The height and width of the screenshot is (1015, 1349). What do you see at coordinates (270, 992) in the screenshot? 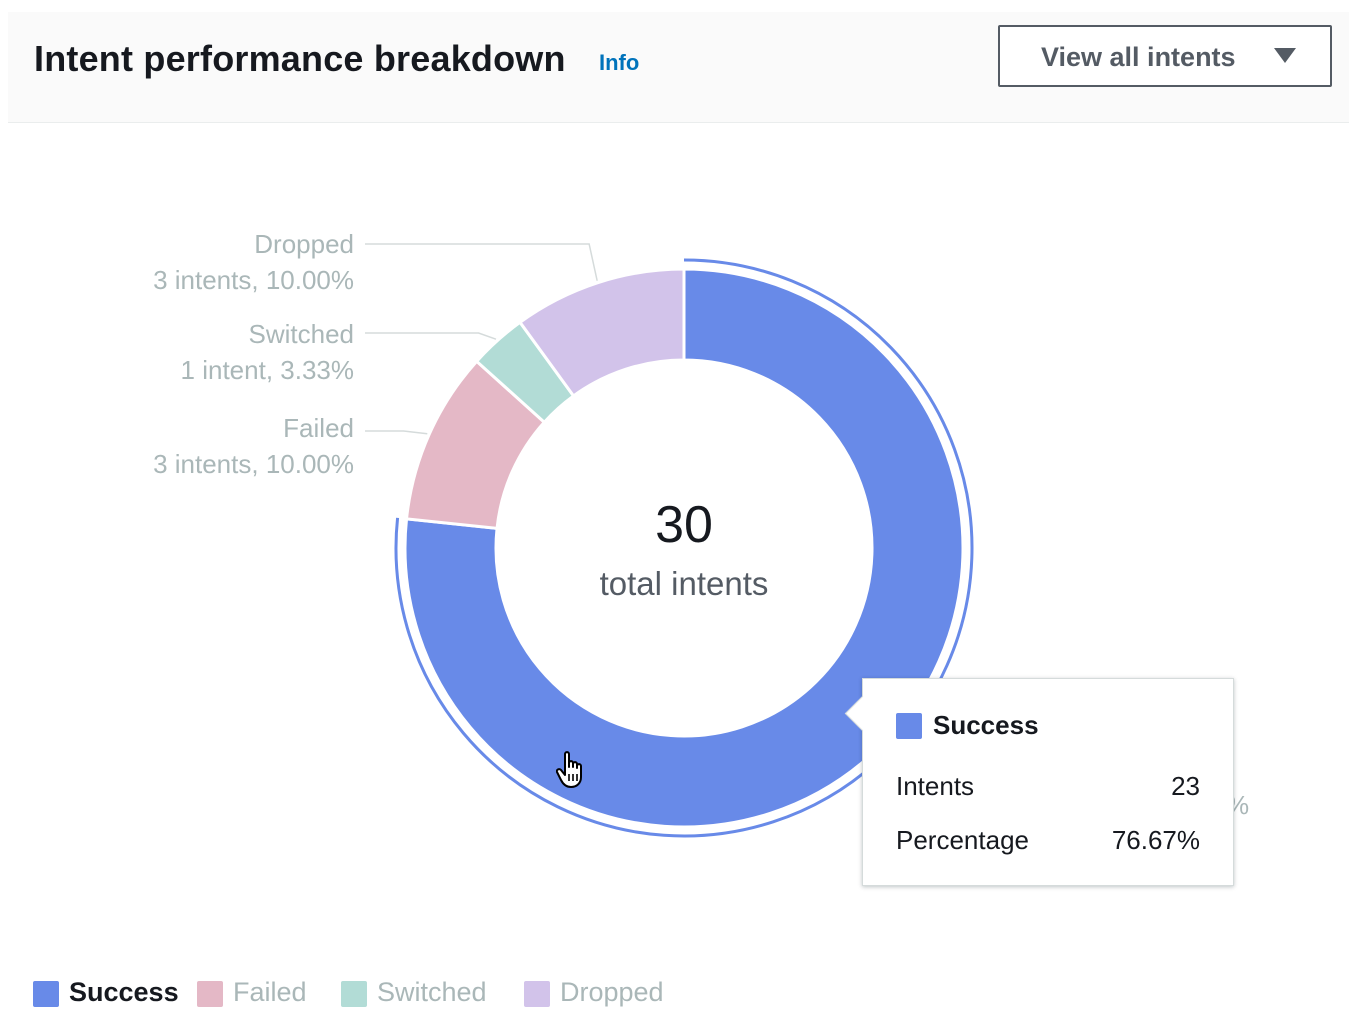
I see `legend-label-failed: Failed` at bounding box center [270, 992].